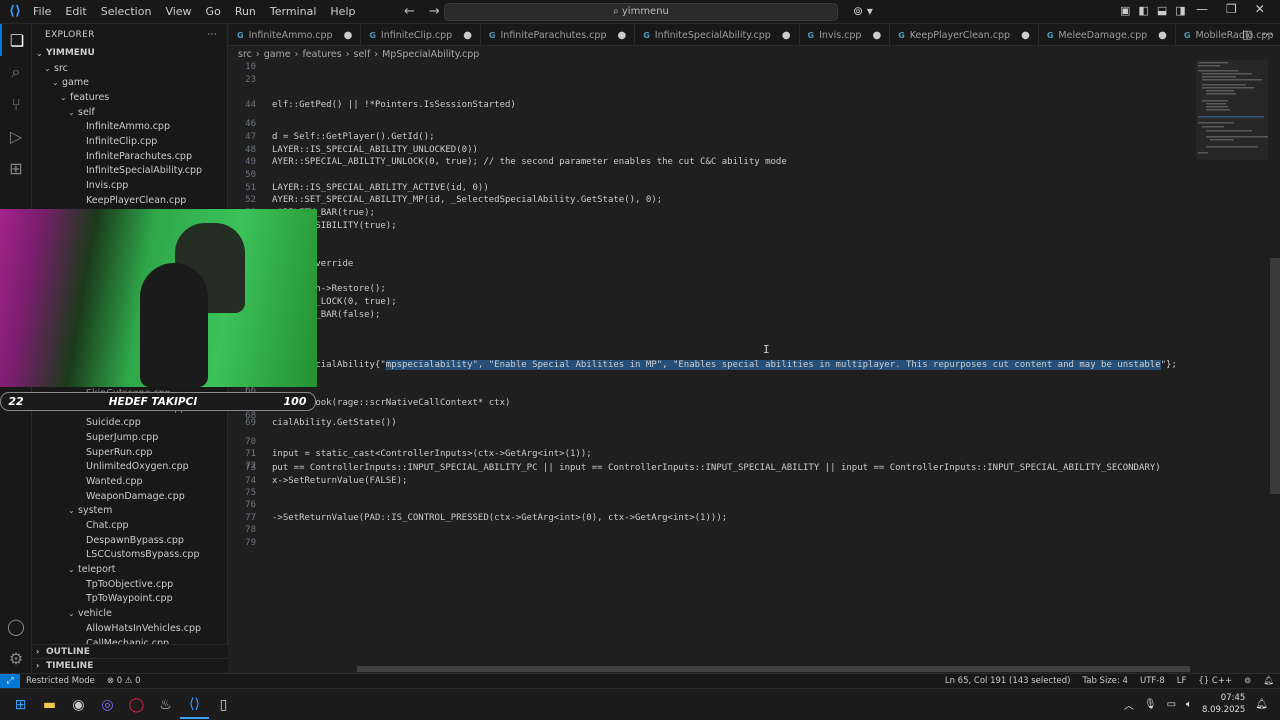 This screenshot has height=720, width=1280. Describe the element at coordinates (129, 112) in the screenshot. I see `folder-item: ⌄ self` at that location.